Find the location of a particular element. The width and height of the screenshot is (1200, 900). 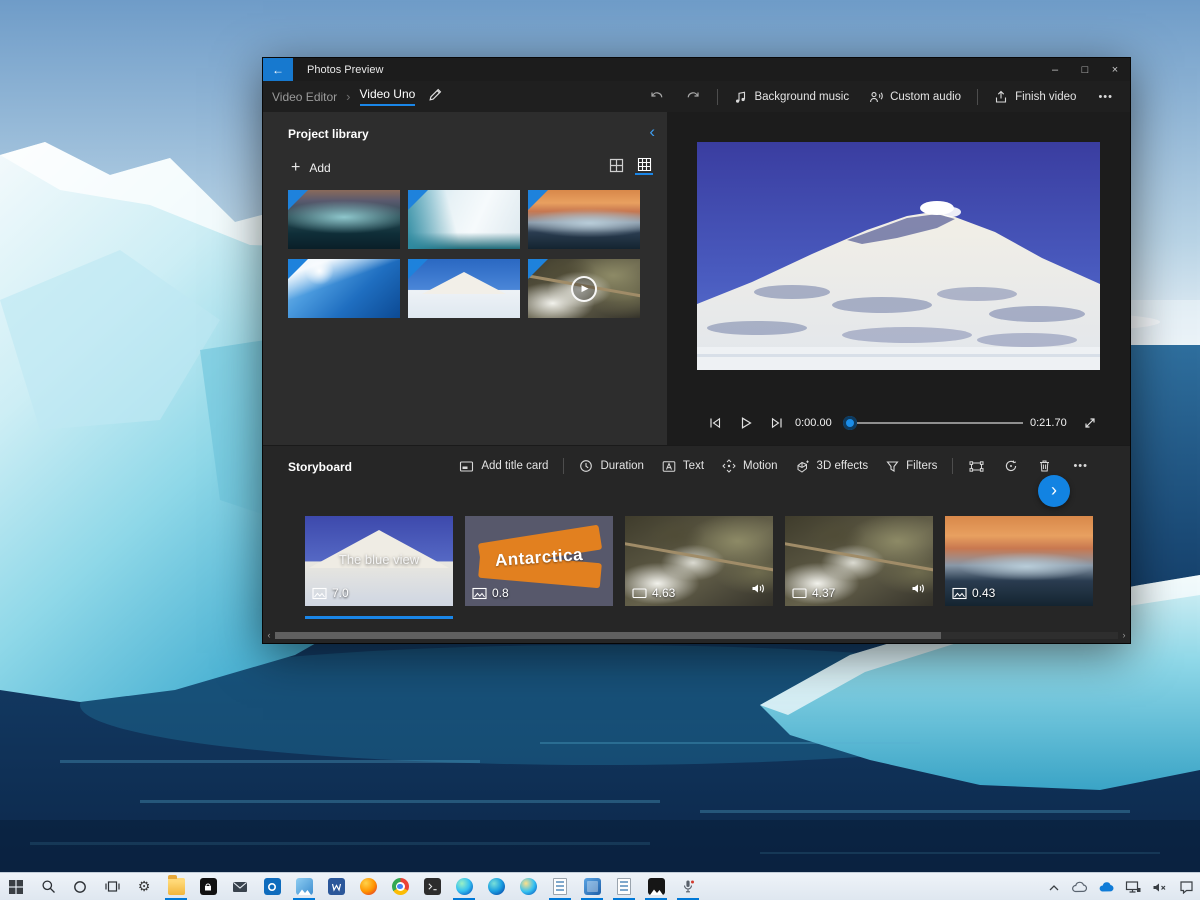

legacy-app2-button is located at coordinates (624, 886).